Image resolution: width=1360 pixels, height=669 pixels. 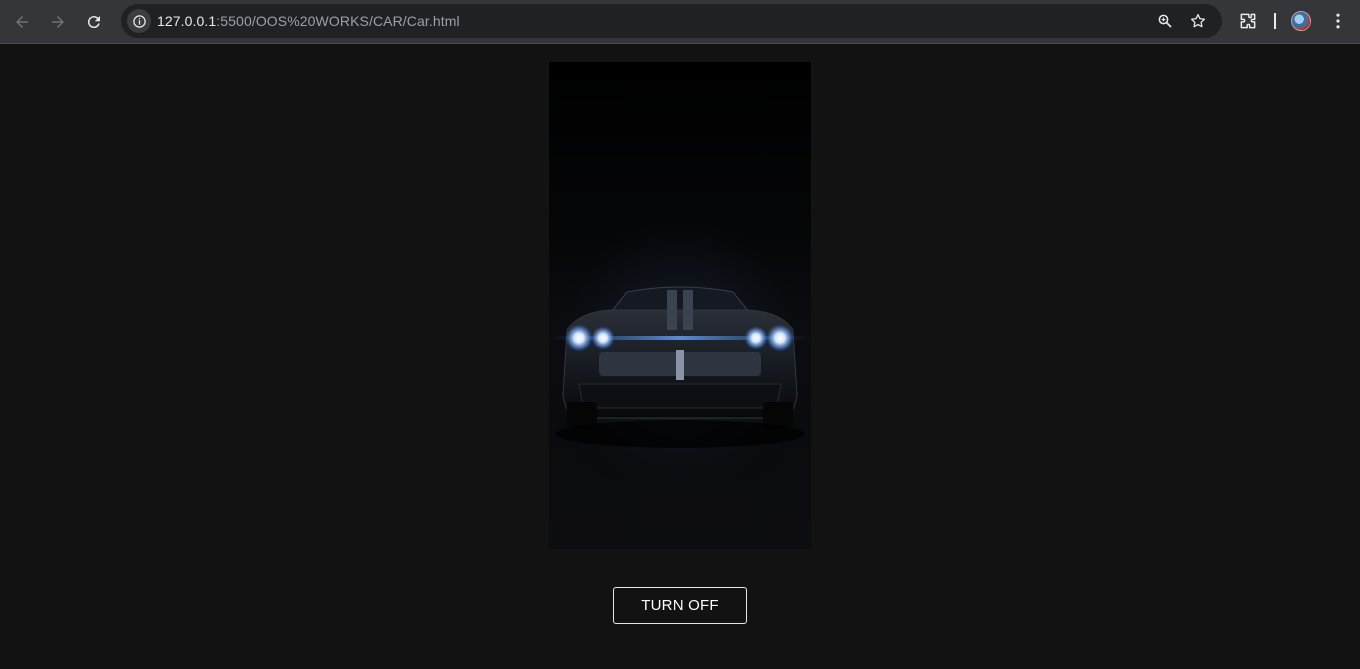 I want to click on turn-off-button: TURN OFF, so click(x=680, y=605).